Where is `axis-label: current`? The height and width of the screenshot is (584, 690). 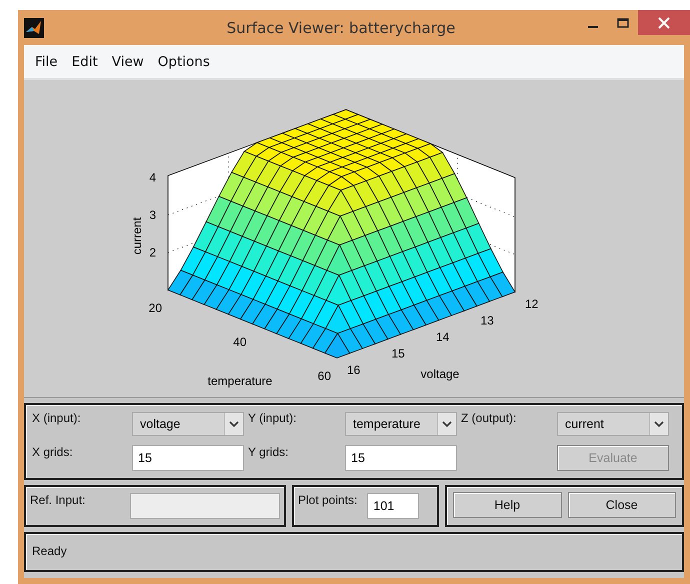
axis-label: current is located at coordinates (137, 236).